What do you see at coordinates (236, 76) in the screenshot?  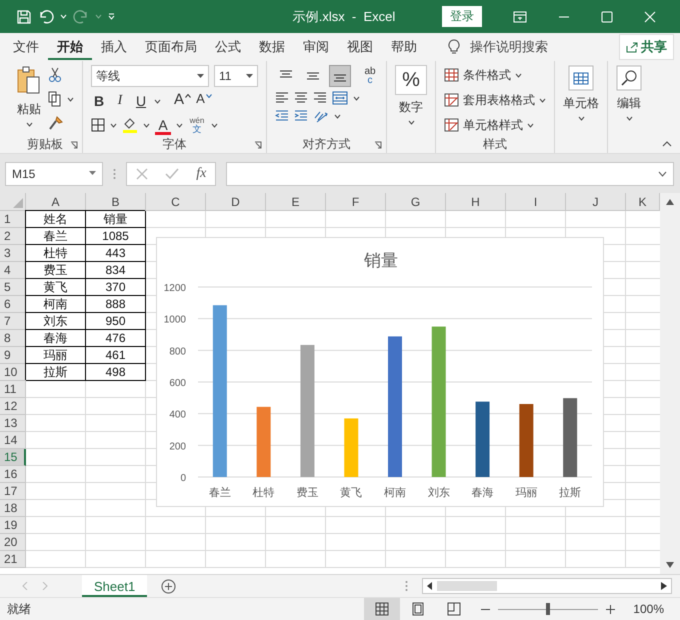 I see `font-size-field: 11` at bounding box center [236, 76].